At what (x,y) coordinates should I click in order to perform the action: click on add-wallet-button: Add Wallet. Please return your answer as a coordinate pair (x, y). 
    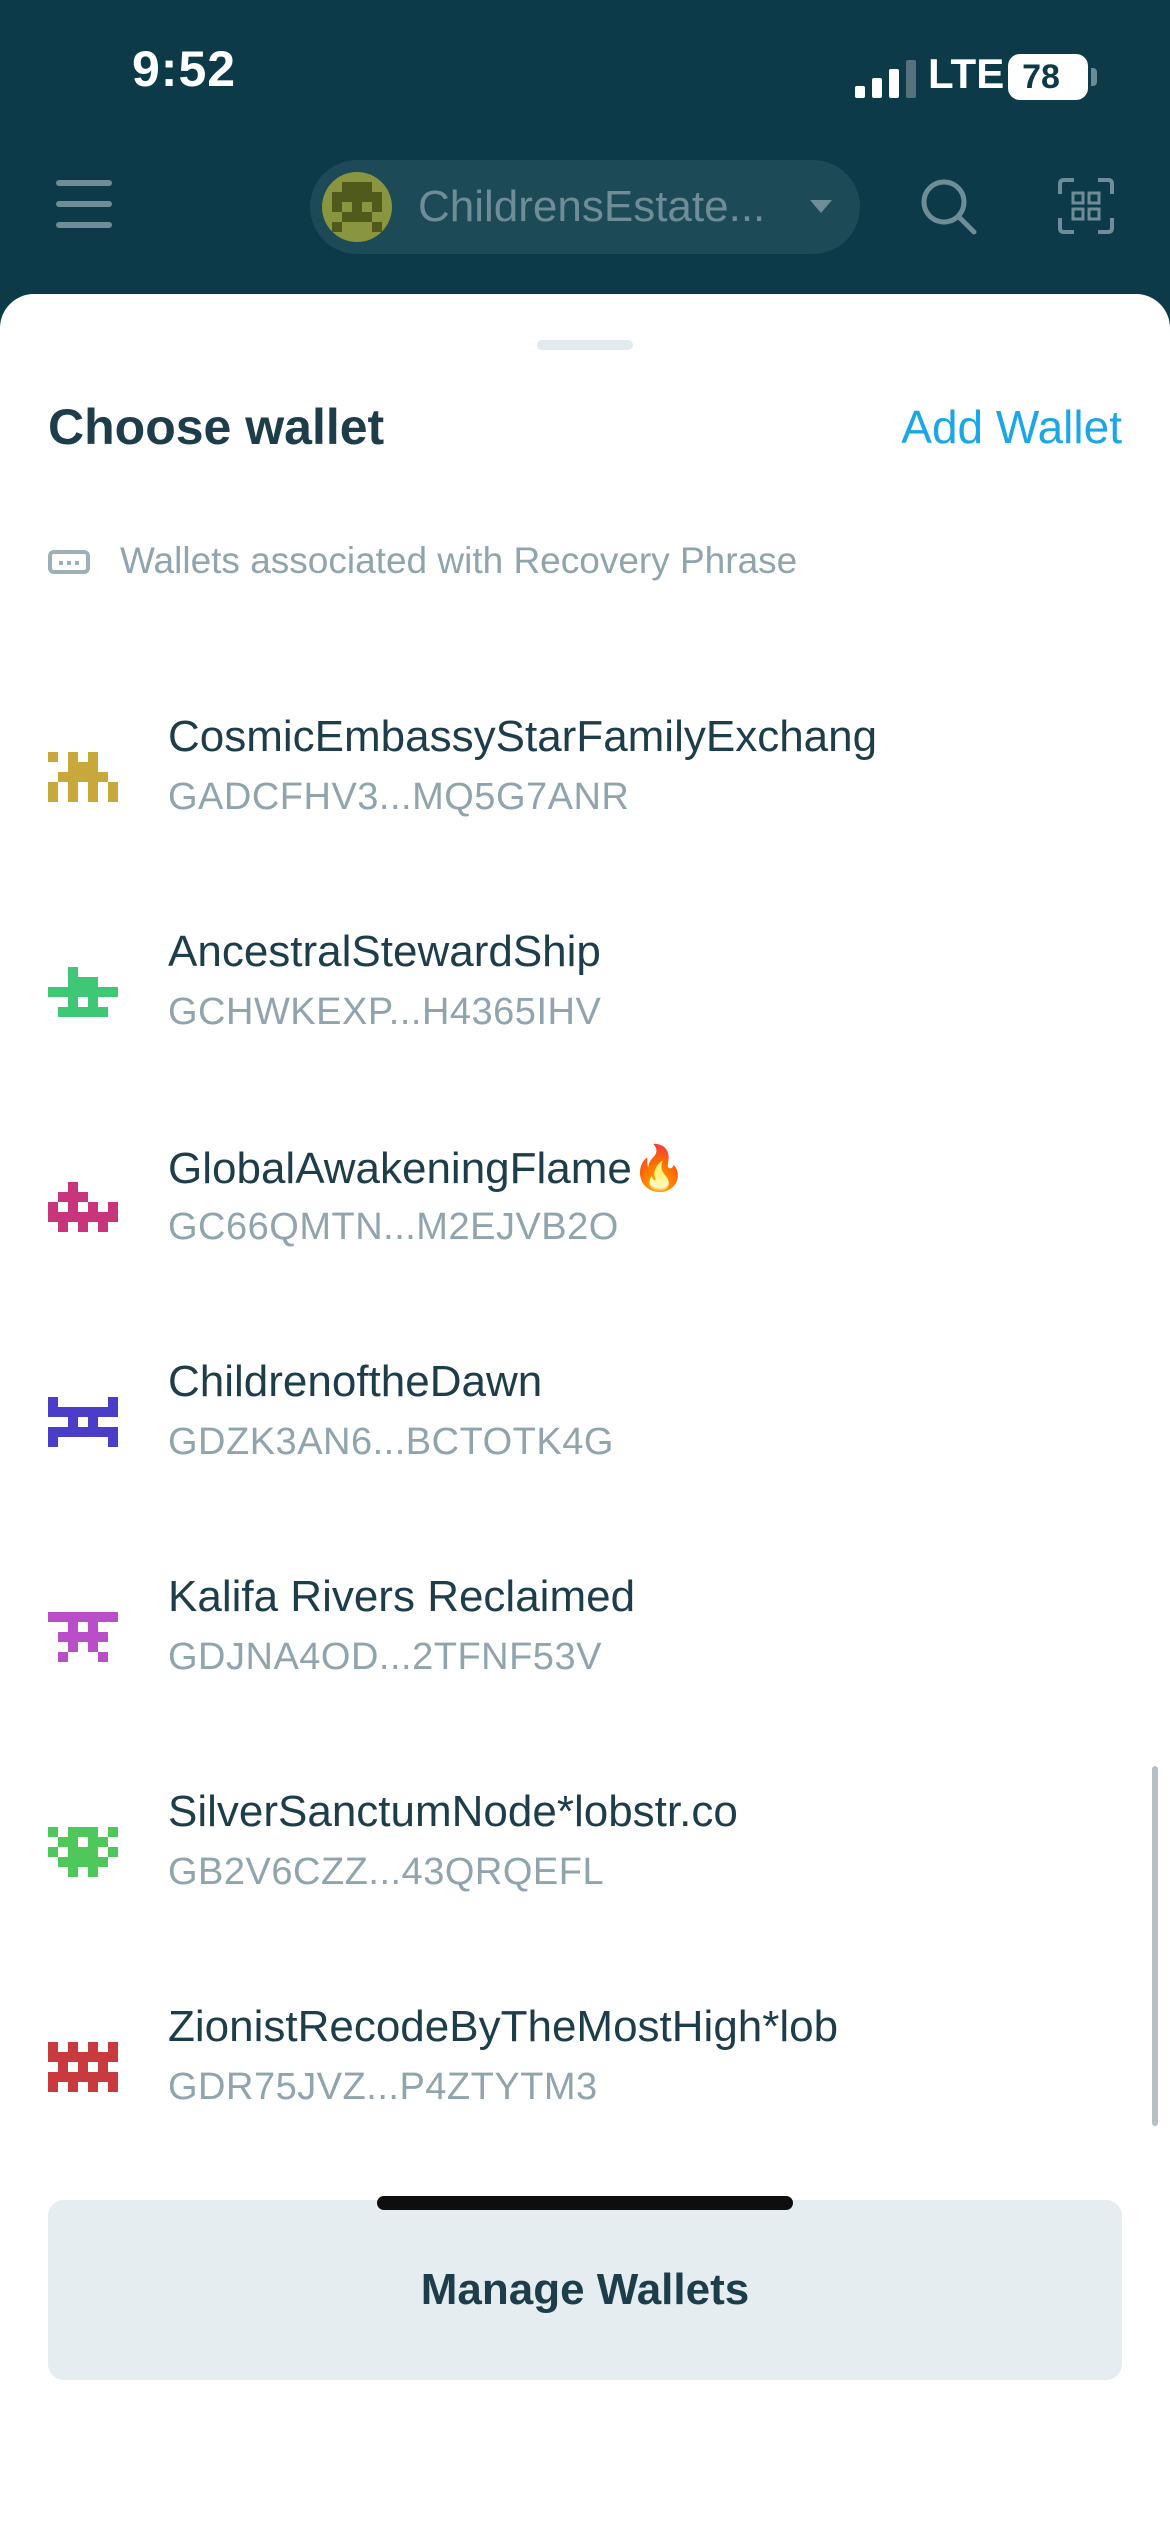
    Looking at the image, I should click on (1011, 427).